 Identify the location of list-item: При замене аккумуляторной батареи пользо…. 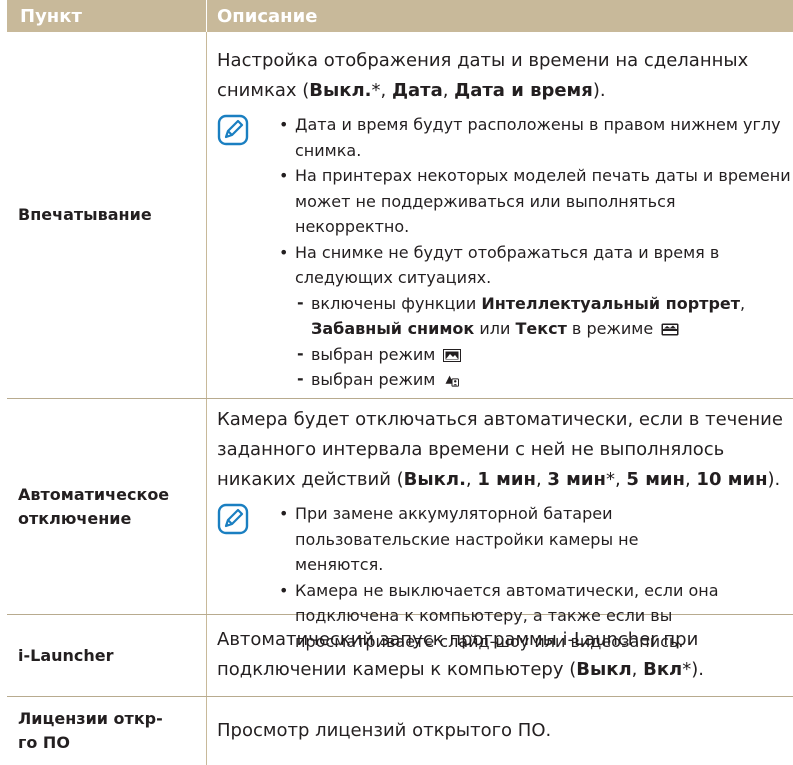
(536, 539).